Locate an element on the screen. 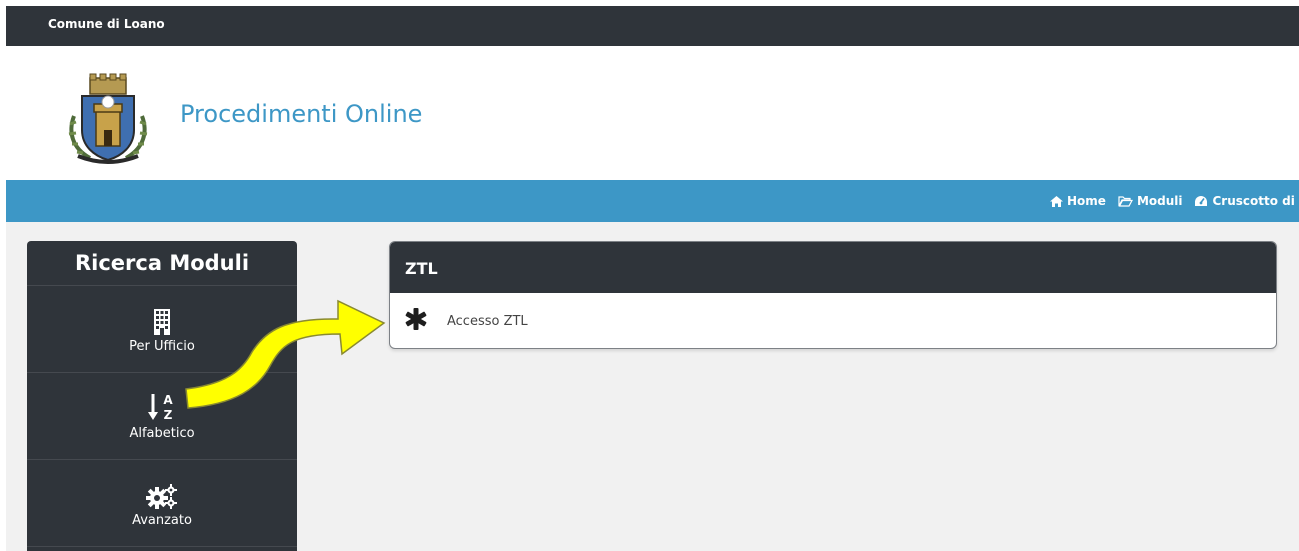 Image resolution: width=1299 pixels, height=551 pixels. ztl-panel: ZTL Accesso ZTL is located at coordinates (833, 295).